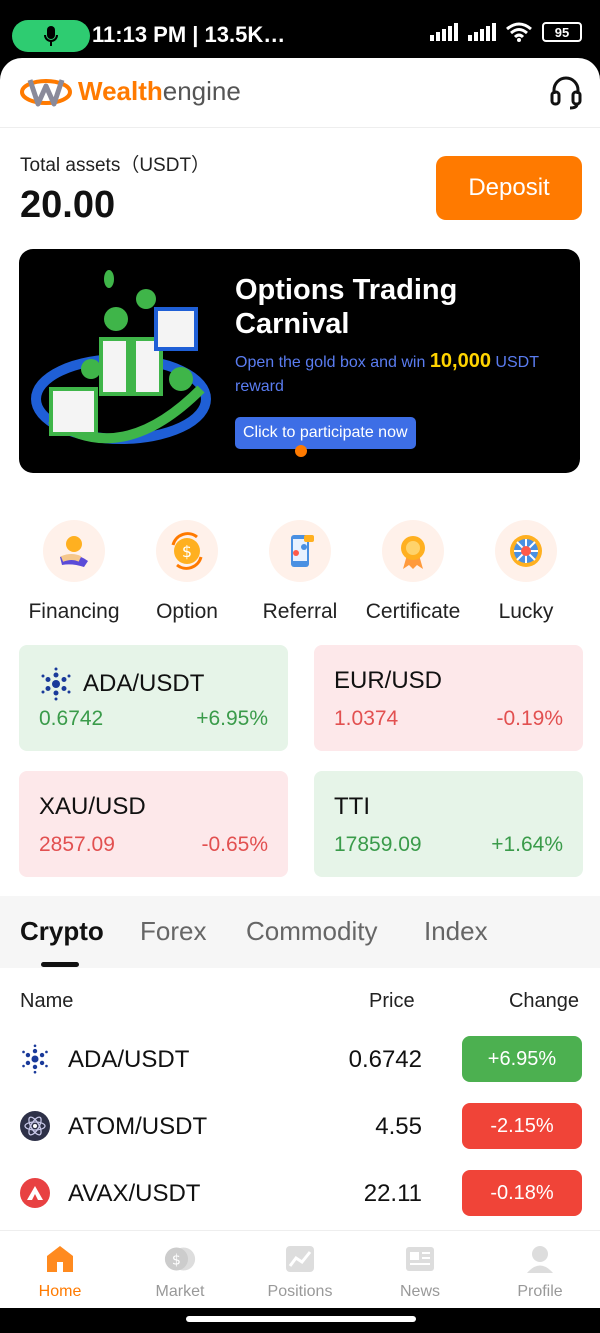 Image resolution: width=600 pixels, height=1333 pixels. What do you see at coordinates (300, 1259) in the screenshot?
I see `positions-chart-icon` at bounding box center [300, 1259].